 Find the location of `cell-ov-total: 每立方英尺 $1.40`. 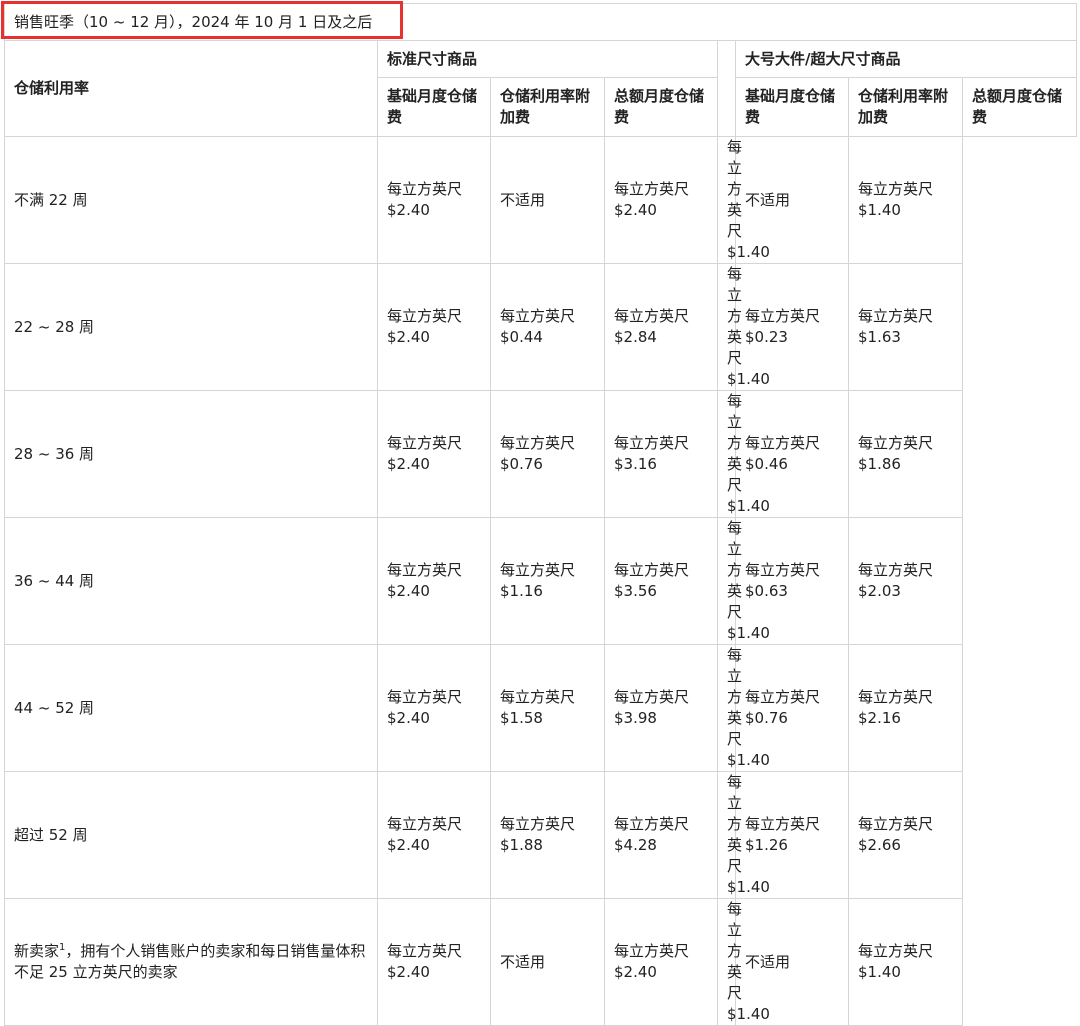

cell-ov-total: 每立方英尺 $1.40 is located at coordinates (905, 200).